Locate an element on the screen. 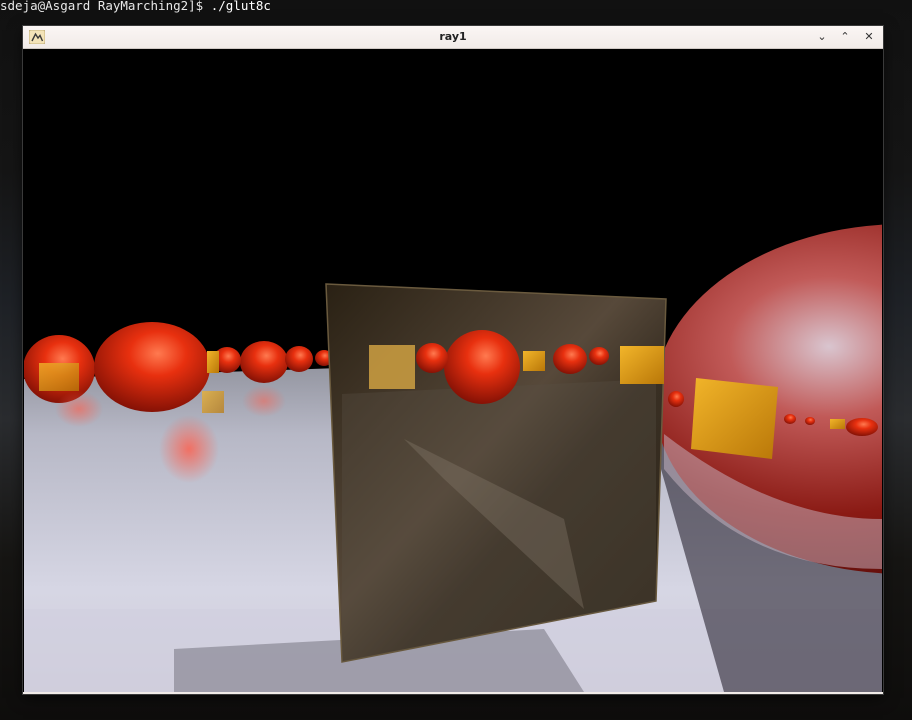  window-titlebar: ray1 ⌄ ⌃ ✕ is located at coordinates (453, 37).